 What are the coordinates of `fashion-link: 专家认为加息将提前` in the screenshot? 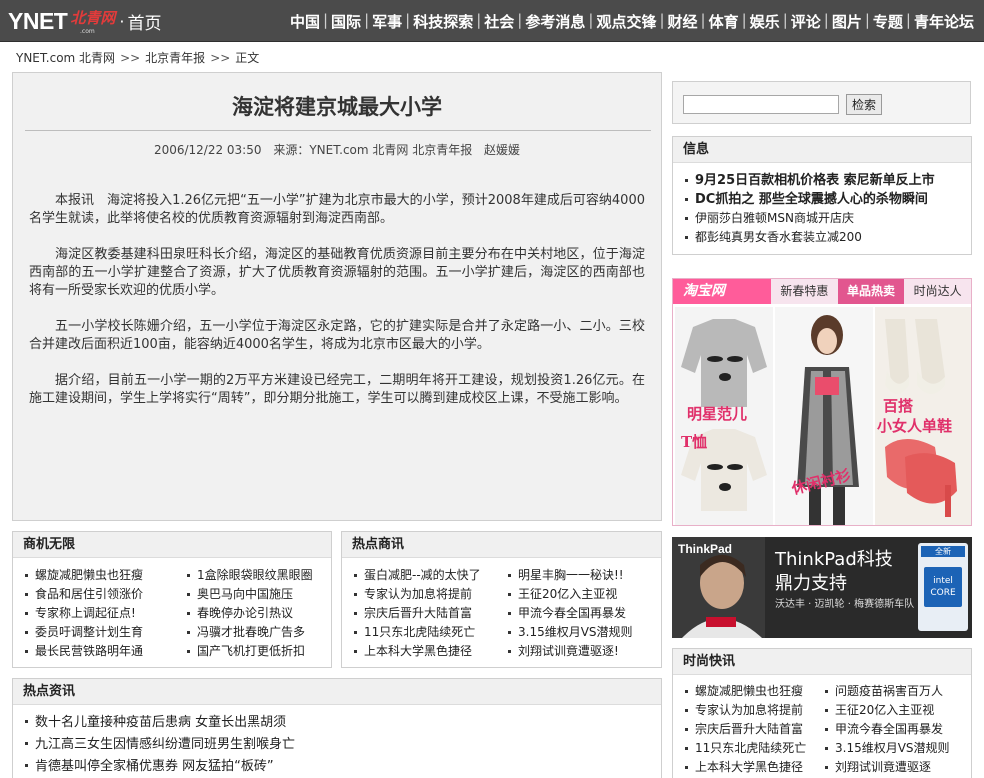 It's located at (749, 710).